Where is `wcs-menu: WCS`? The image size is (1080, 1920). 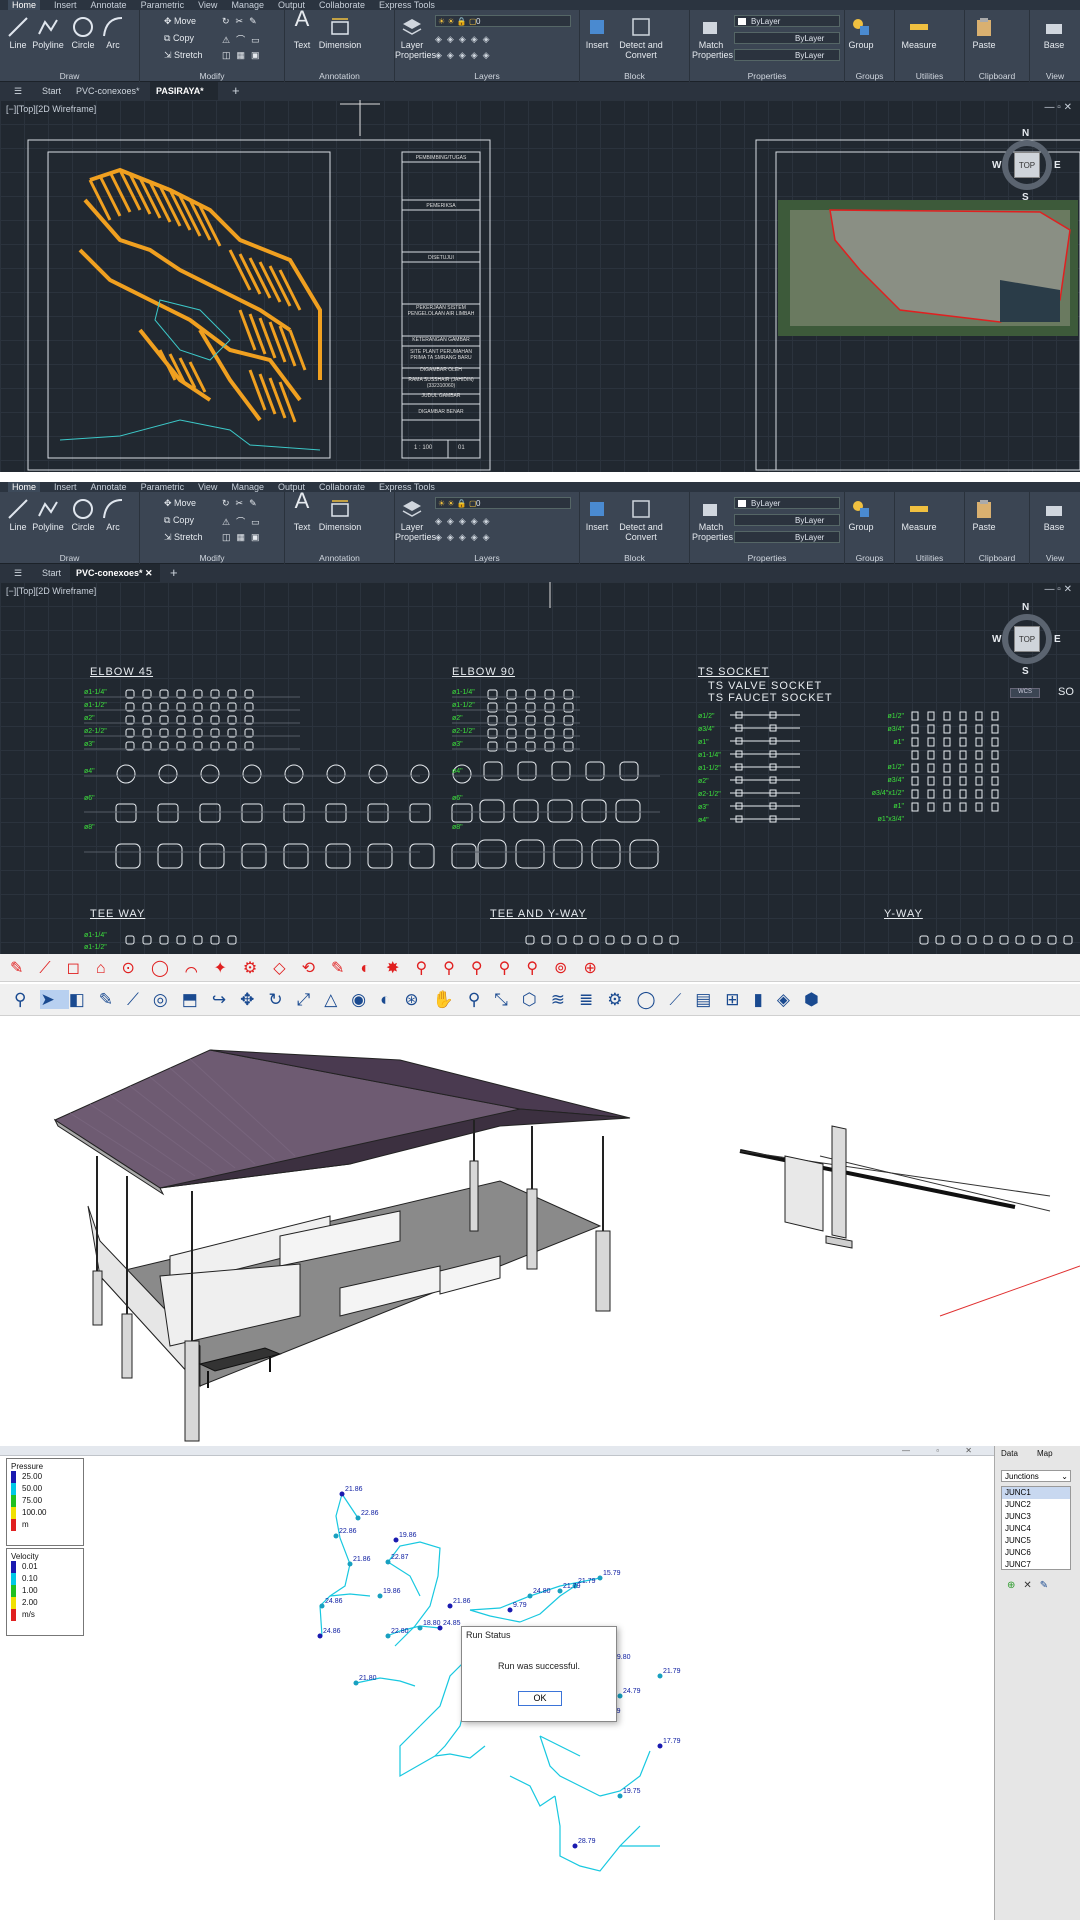
wcs-menu: WCS is located at coordinates (1025, 693).